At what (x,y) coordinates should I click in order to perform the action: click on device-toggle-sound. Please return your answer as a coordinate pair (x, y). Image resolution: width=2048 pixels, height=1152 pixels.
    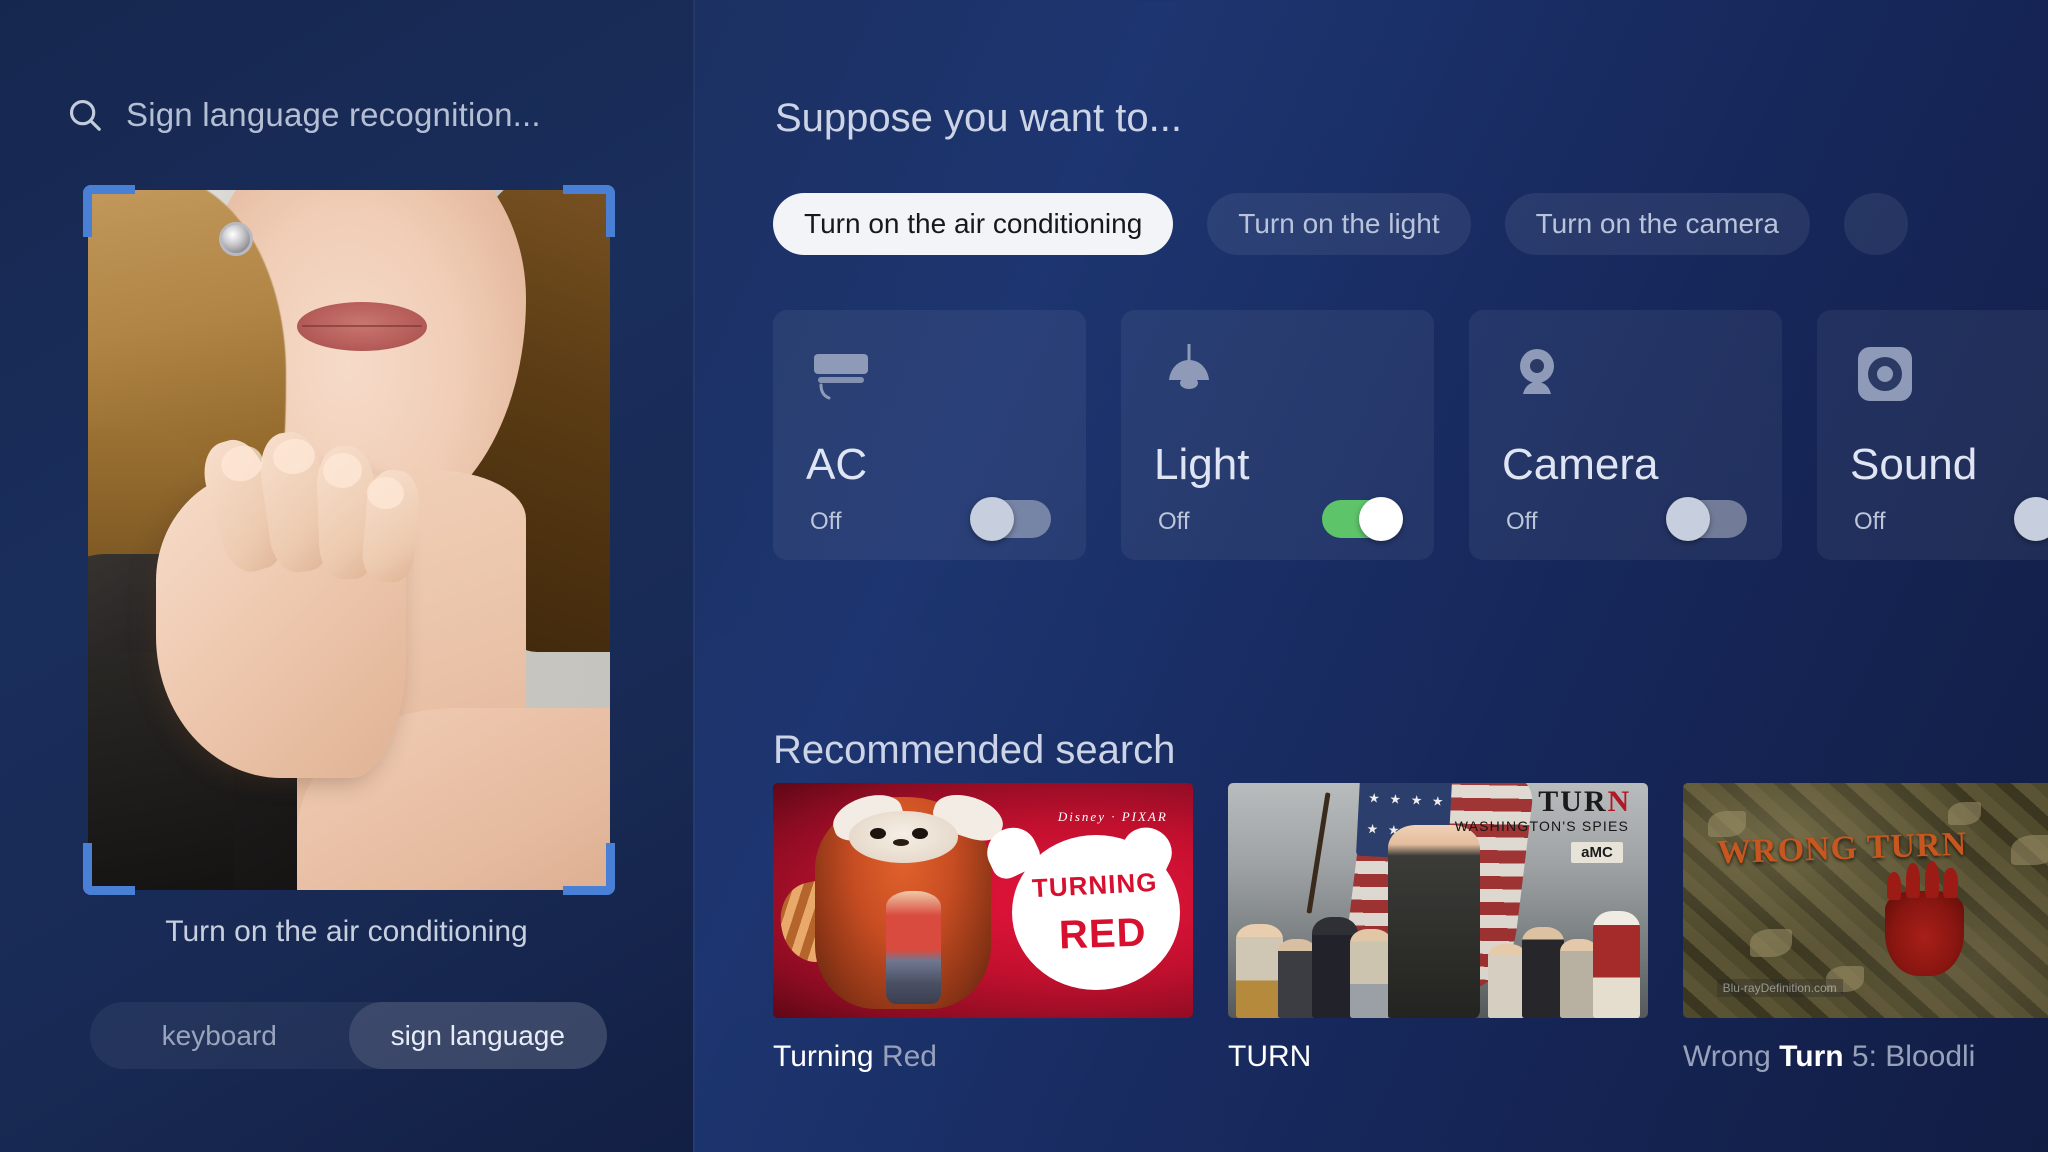
    Looking at the image, I should click on (2031, 519).